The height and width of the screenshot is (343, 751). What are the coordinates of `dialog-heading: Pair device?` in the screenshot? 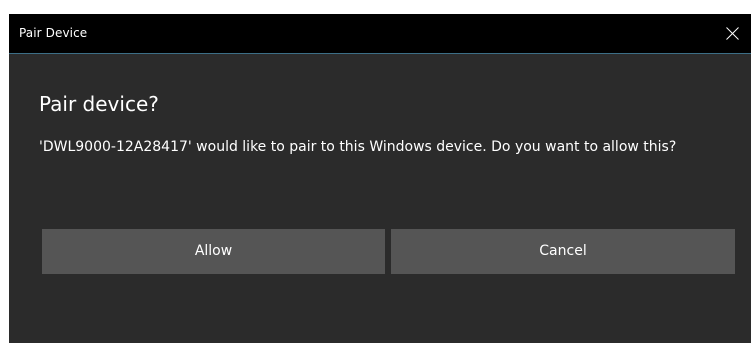 It's located at (99, 104).